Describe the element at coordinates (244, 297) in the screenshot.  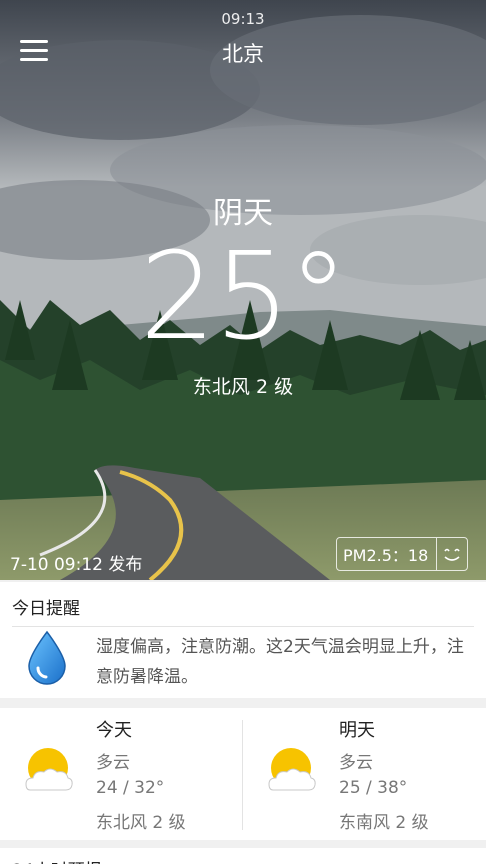
I see `current-temperature: 25°` at that location.